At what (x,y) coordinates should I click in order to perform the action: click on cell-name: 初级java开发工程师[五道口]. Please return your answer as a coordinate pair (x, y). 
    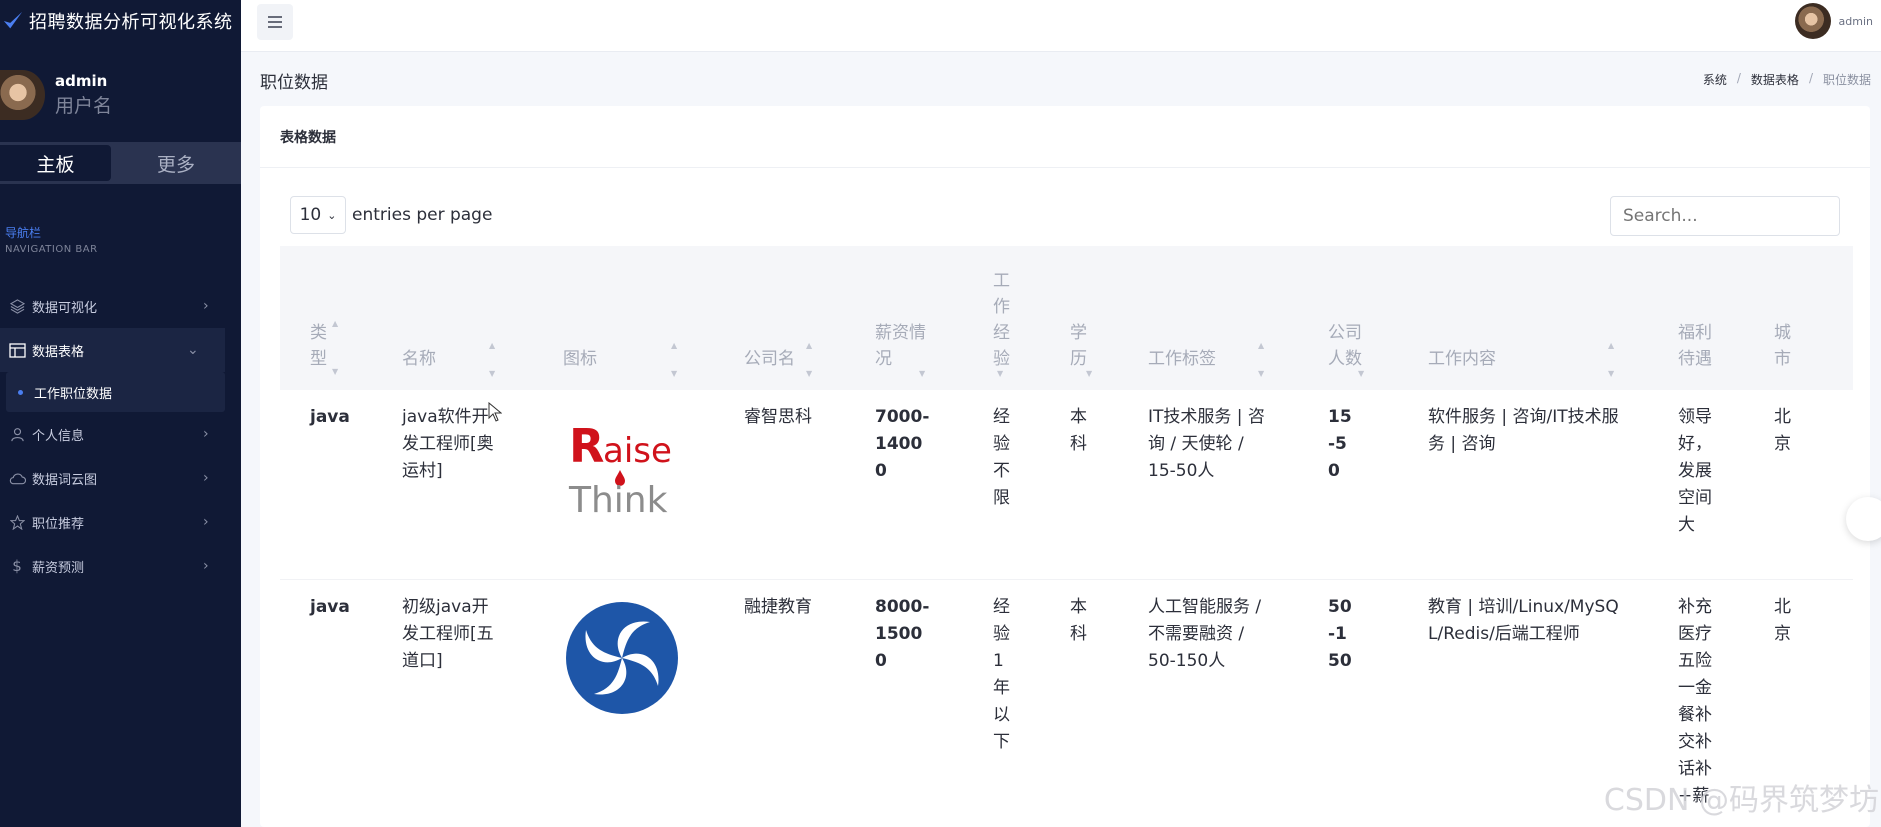
    Looking at the image, I should click on (448, 634).